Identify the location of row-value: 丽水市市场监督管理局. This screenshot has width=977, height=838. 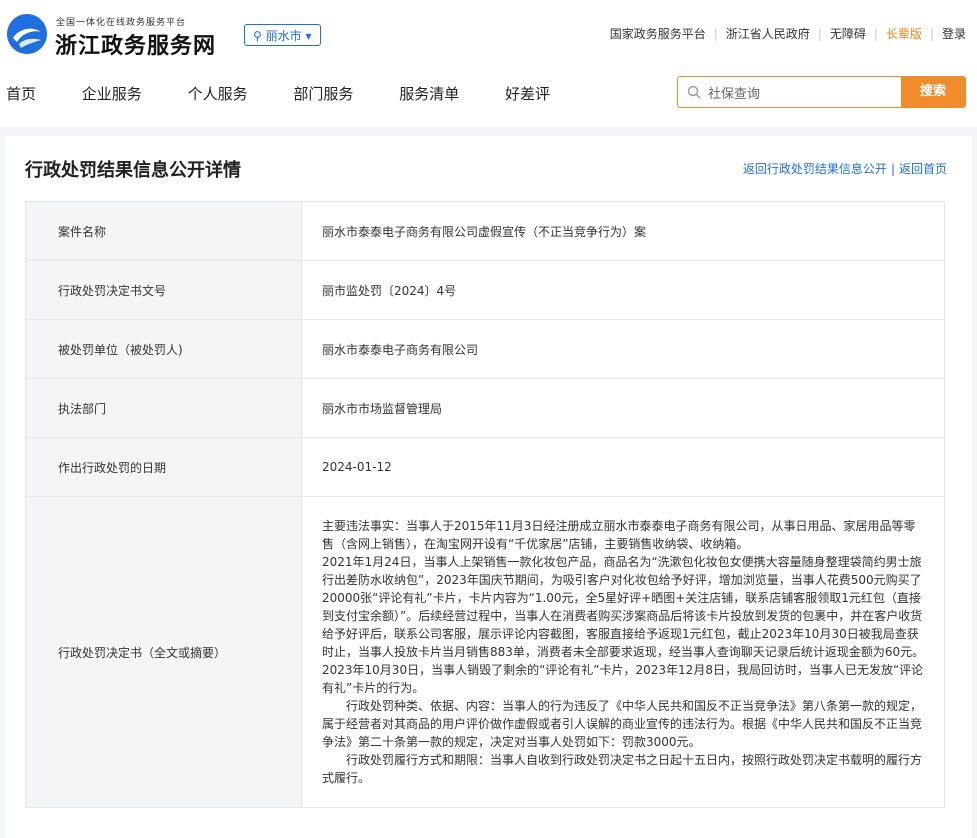
(623, 408).